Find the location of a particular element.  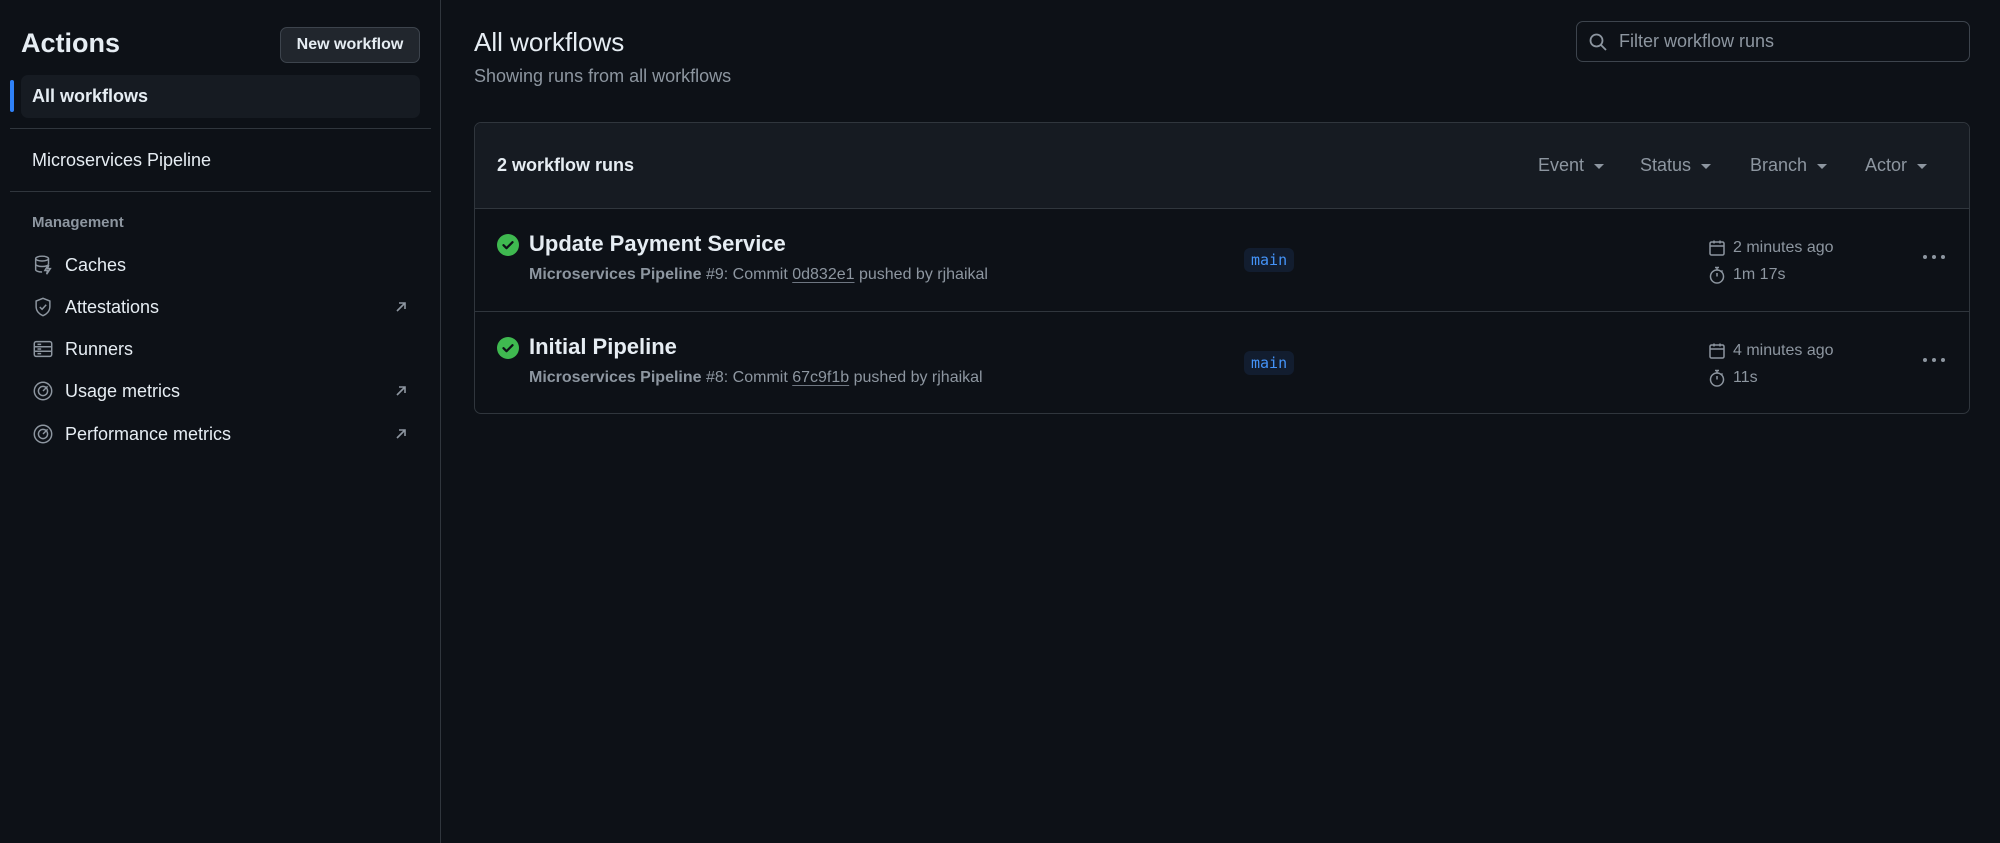

sidebar-item-performance-metrics: Performance metrics is located at coordinates (220, 434).